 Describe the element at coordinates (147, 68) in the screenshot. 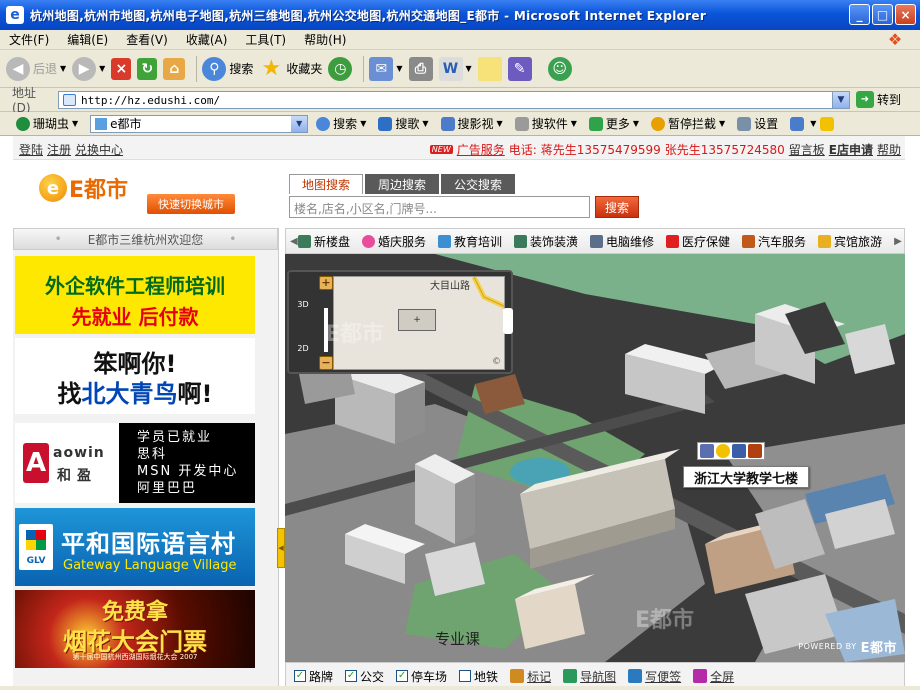

I see `refresh-button: ↻` at that location.